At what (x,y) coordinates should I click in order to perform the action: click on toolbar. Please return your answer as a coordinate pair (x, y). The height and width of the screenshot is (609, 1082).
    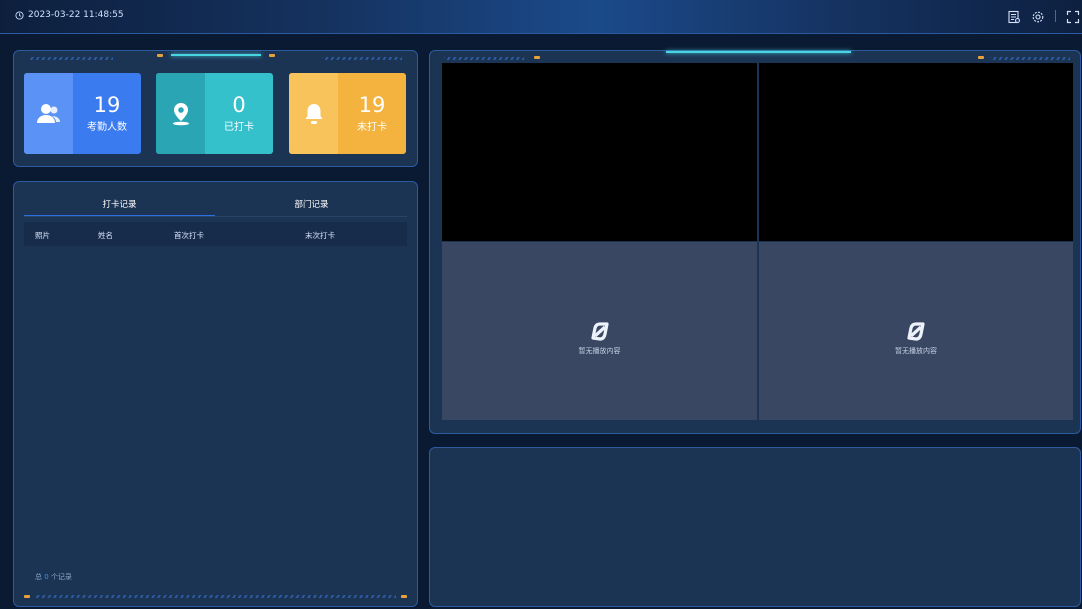
    Looking at the image, I should click on (1043, 16).